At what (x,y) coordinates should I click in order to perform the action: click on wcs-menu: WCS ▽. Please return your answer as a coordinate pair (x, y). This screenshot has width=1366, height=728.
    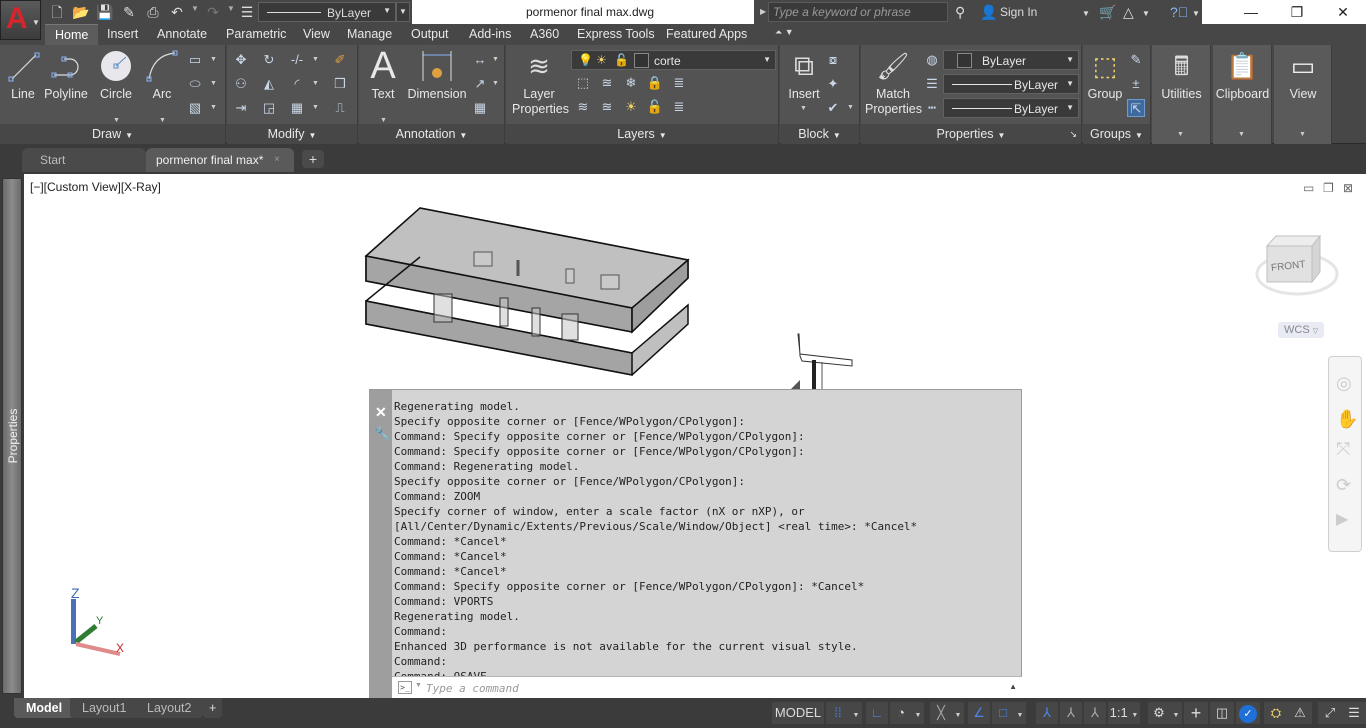
    Looking at the image, I should click on (1301, 330).